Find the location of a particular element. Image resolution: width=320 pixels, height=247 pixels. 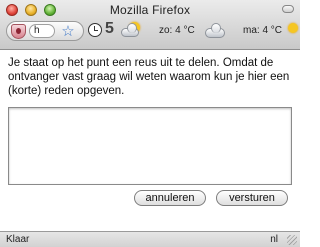

sun-icon is located at coordinates (293, 30).